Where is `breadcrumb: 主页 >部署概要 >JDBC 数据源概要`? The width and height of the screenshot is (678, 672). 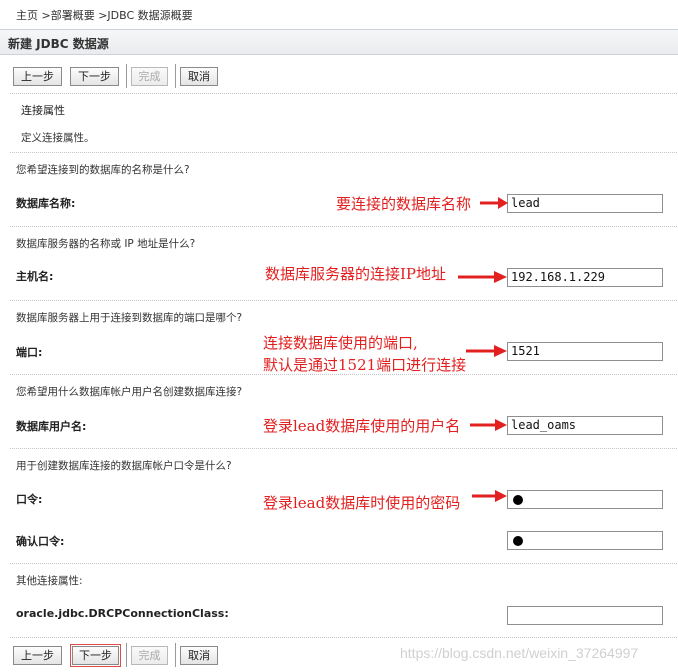 breadcrumb: 主页 >部署概要 >JDBC 数据源概要 is located at coordinates (104, 15).